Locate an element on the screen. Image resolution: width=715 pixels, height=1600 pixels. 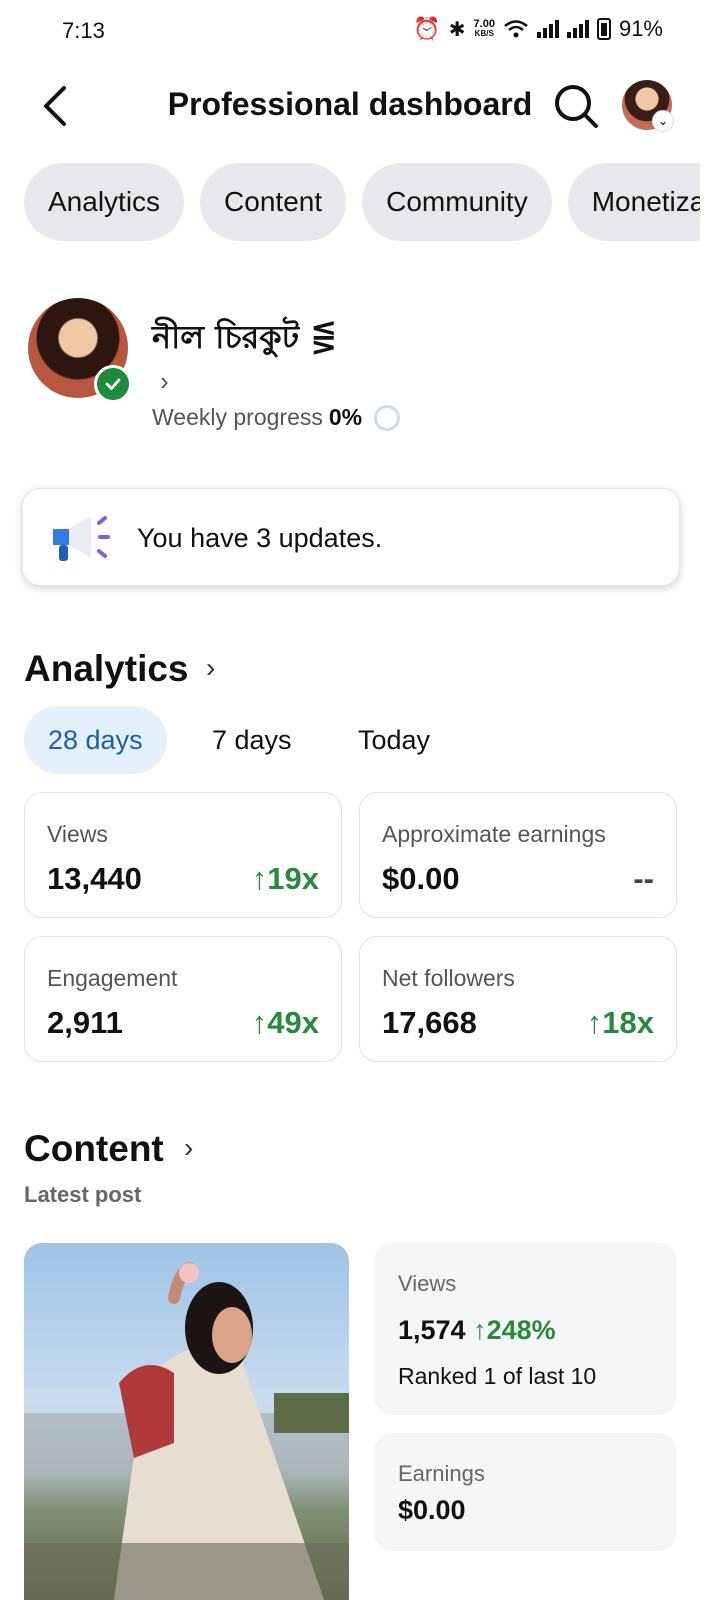
search-button is located at coordinates (576, 106).